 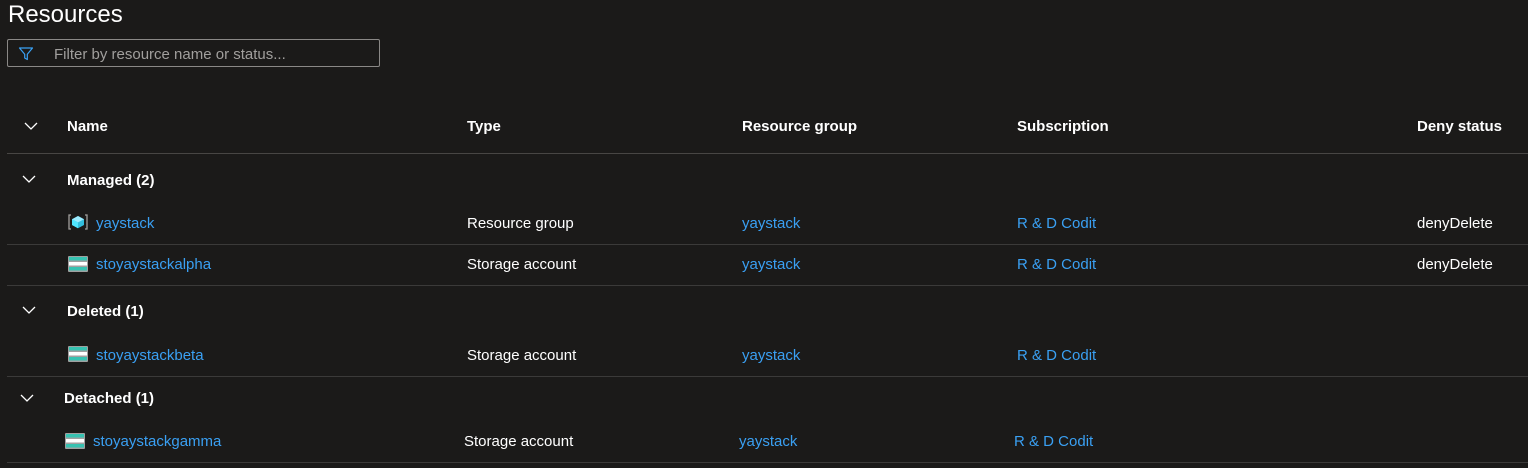 I want to click on filter-input, so click(x=214, y=54).